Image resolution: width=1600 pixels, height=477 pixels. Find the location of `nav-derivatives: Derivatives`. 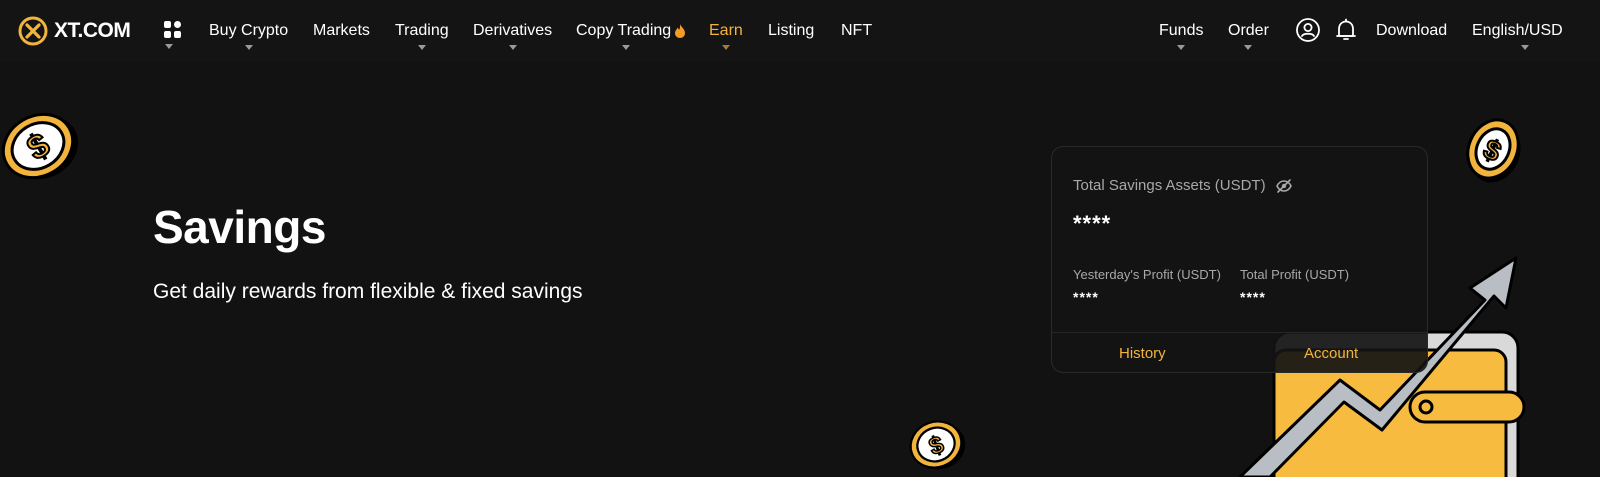

nav-derivatives: Derivatives is located at coordinates (512, 31).